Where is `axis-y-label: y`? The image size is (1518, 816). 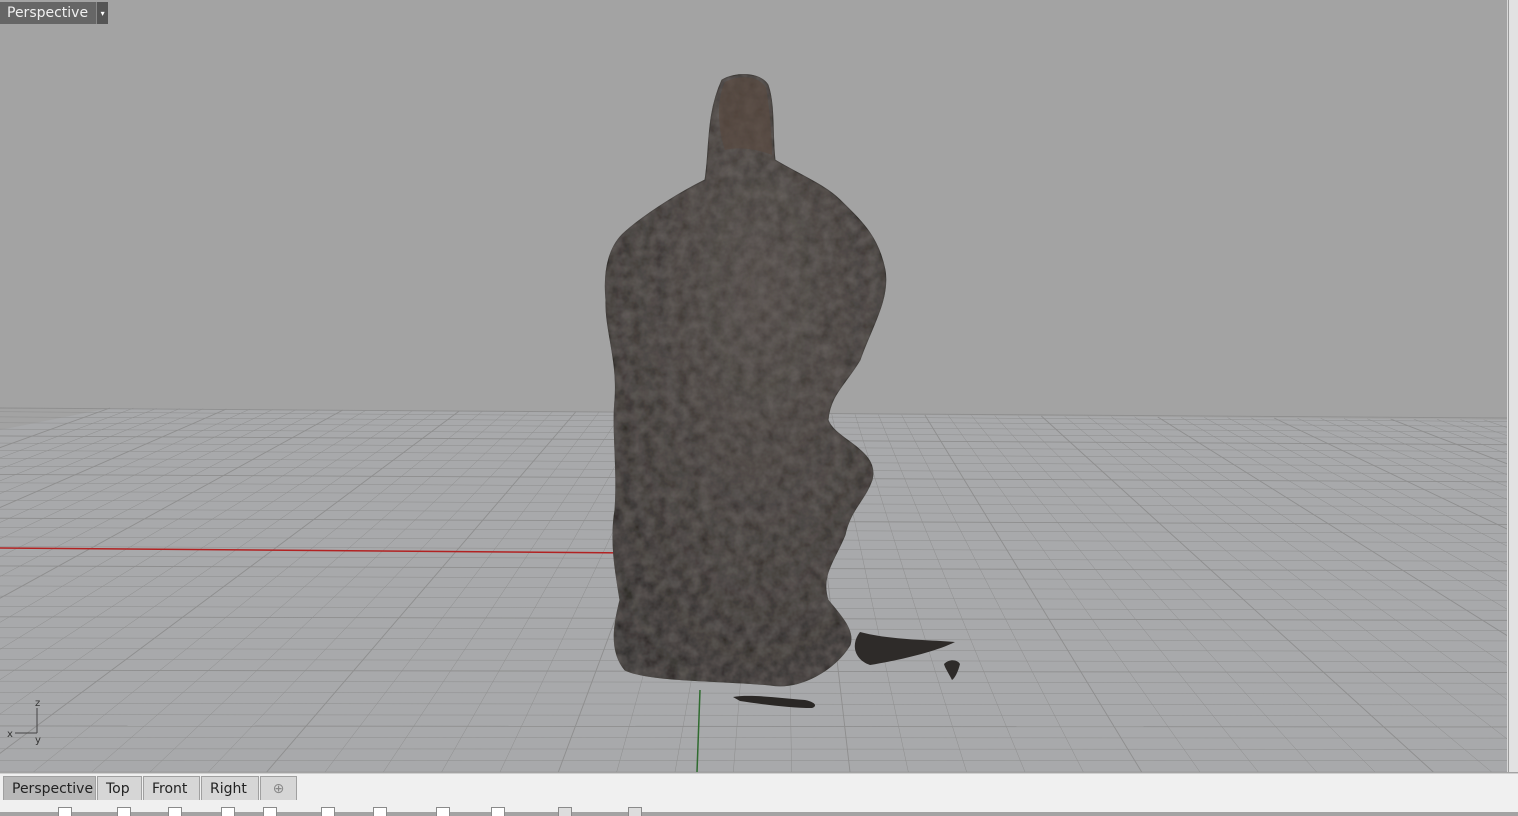
axis-y-label: y is located at coordinates (38, 740).